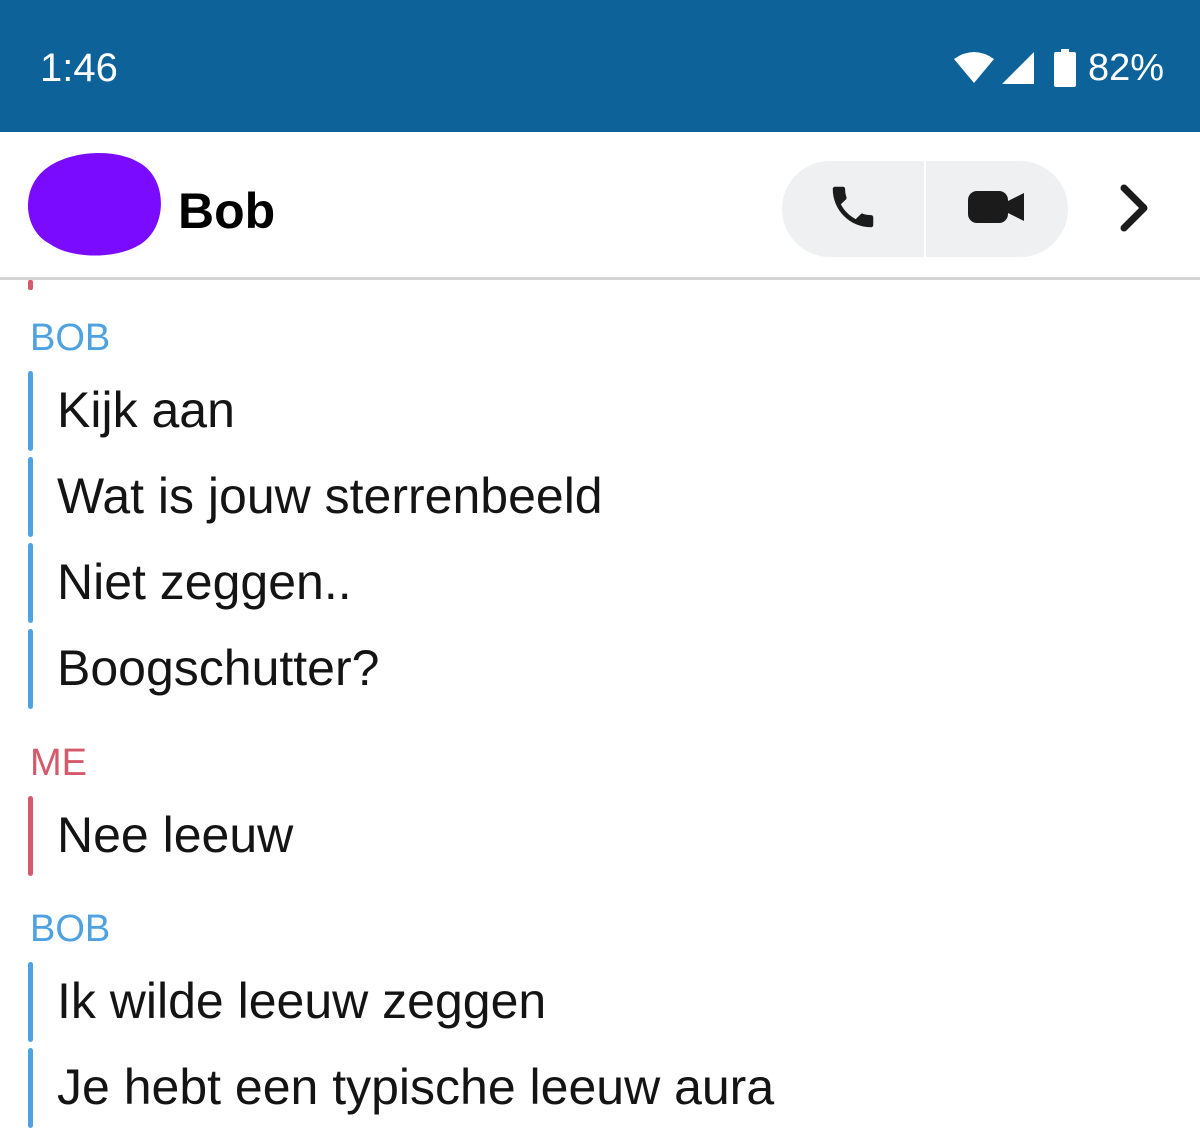 The height and width of the screenshot is (1130, 1200). Describe the element at coordinates (578, 1001) in the screenshot. I see `message-row: Ik wilde leeuw zeggen` at that location.